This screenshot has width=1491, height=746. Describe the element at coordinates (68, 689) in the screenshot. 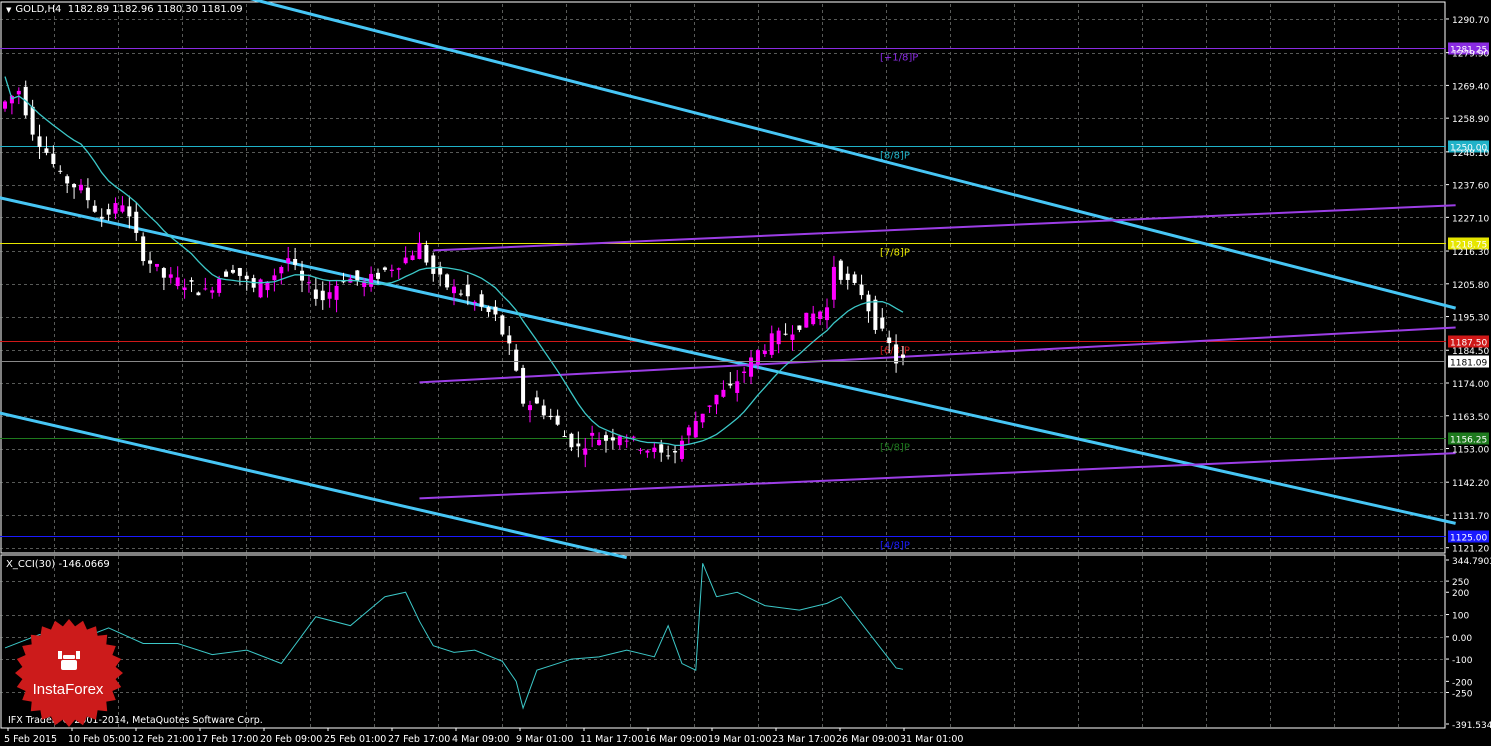

I see `logo-text: InstaForex` at that location.